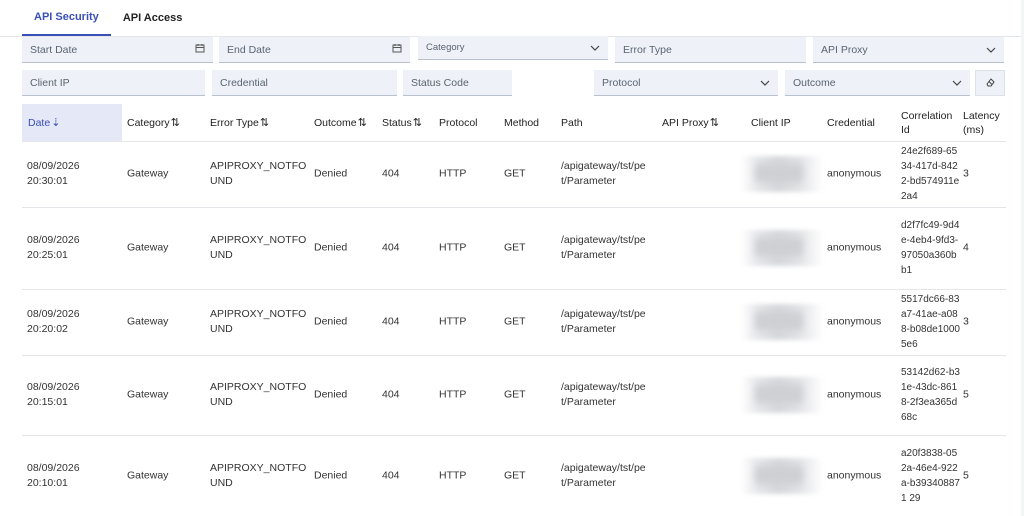  What do you see at coordinates (647, 49) in the screenshot?
I see `error-type-placeholder: Error Type` at bounding box center [647, 49].